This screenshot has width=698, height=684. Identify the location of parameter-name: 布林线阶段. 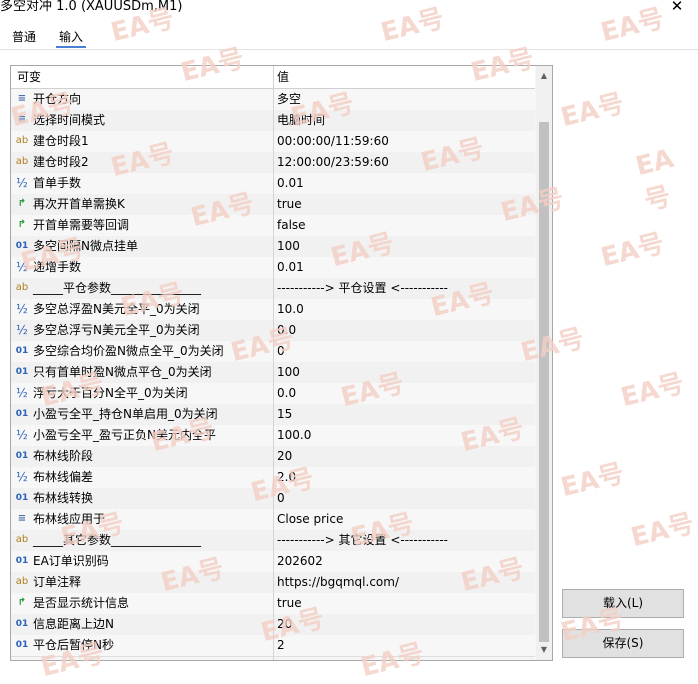
(63, 456).